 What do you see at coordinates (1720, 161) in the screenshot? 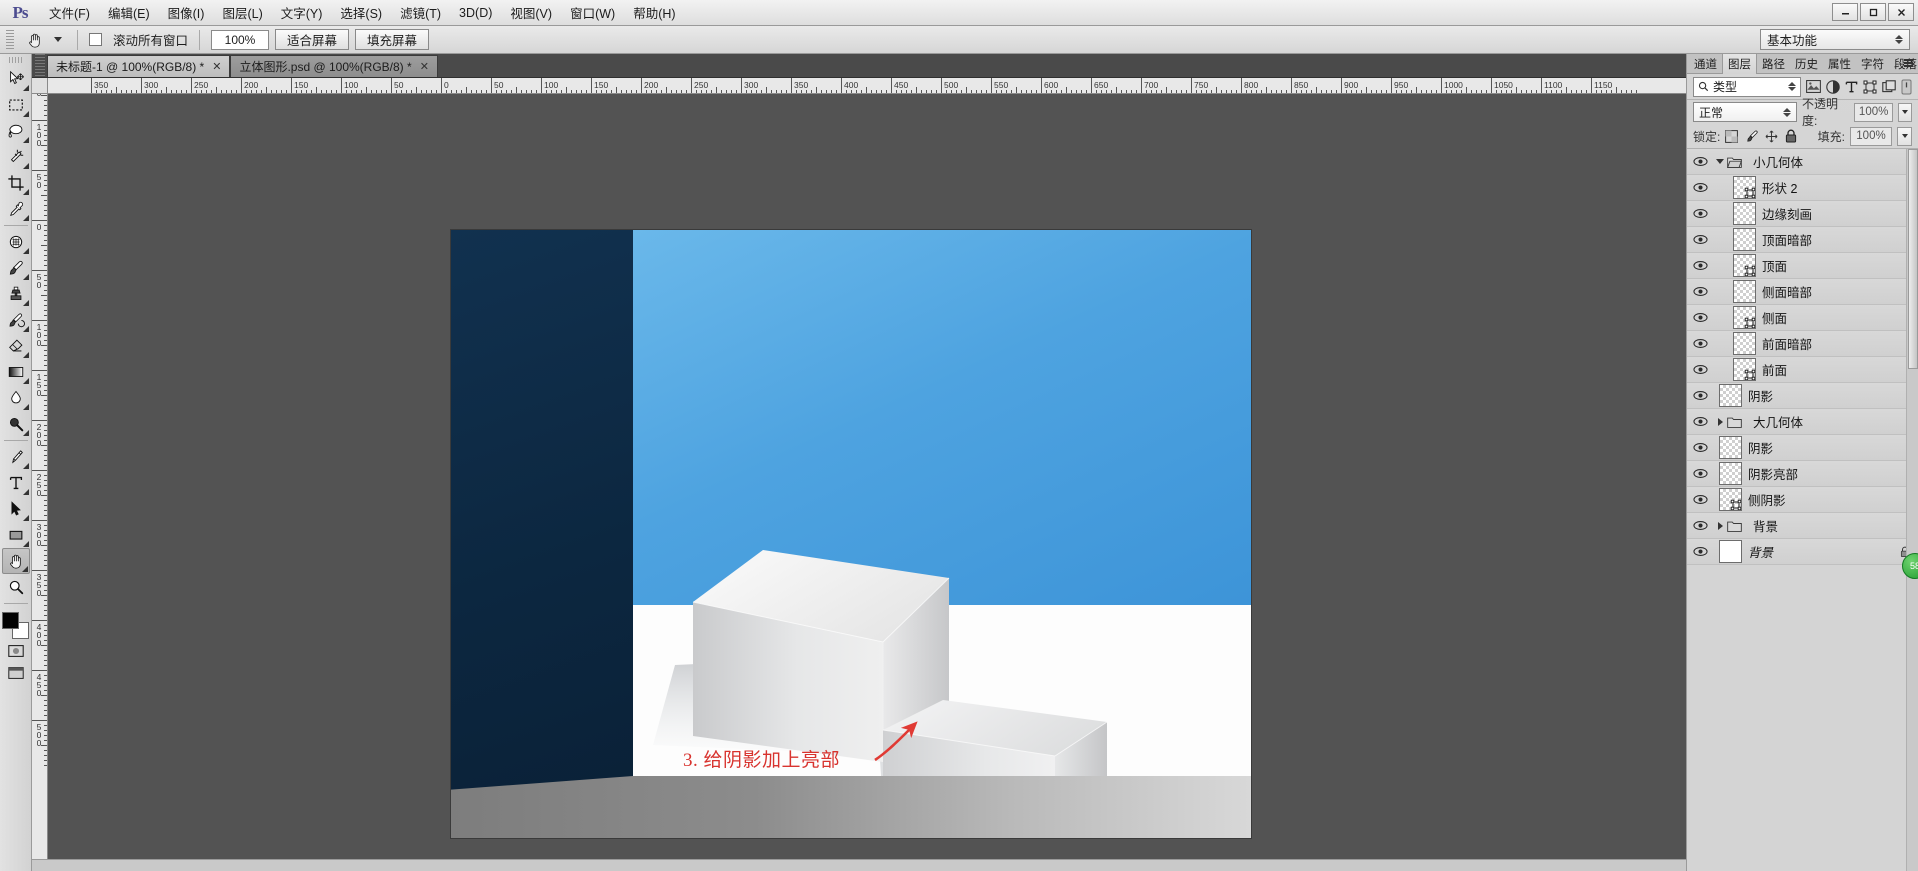
I see `chevron-down-icon` at bounding box center [1720, 161].